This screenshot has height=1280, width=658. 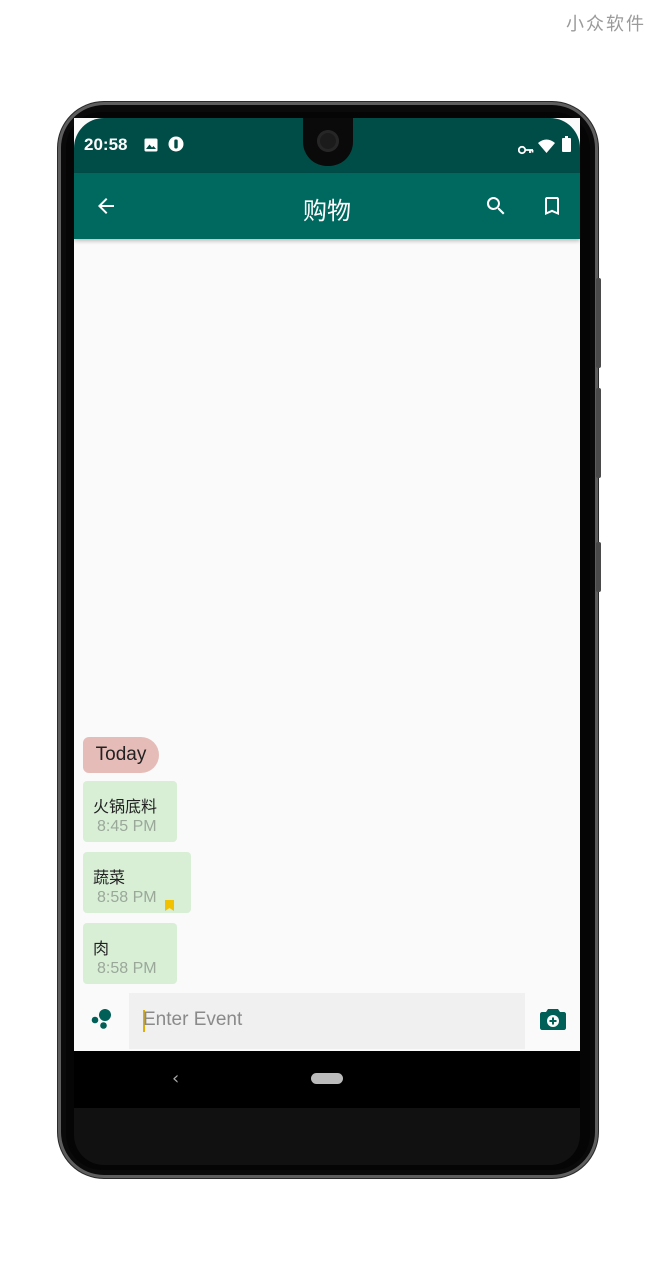 What do you see at coordinates (546, 147) in the screenshot?
I see `wifi-icon` at bounding box center [546, 147].